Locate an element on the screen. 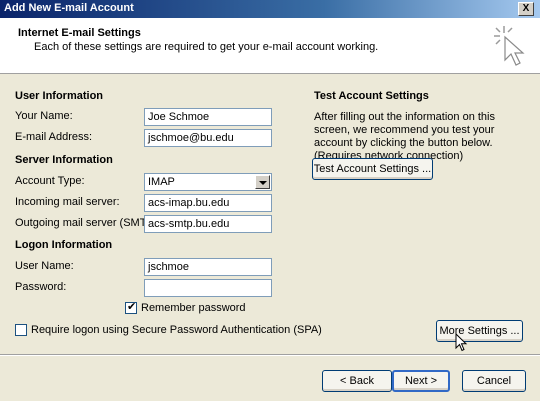 The image size is (540, 401). footer-divider is located at coordinates (270, 355).